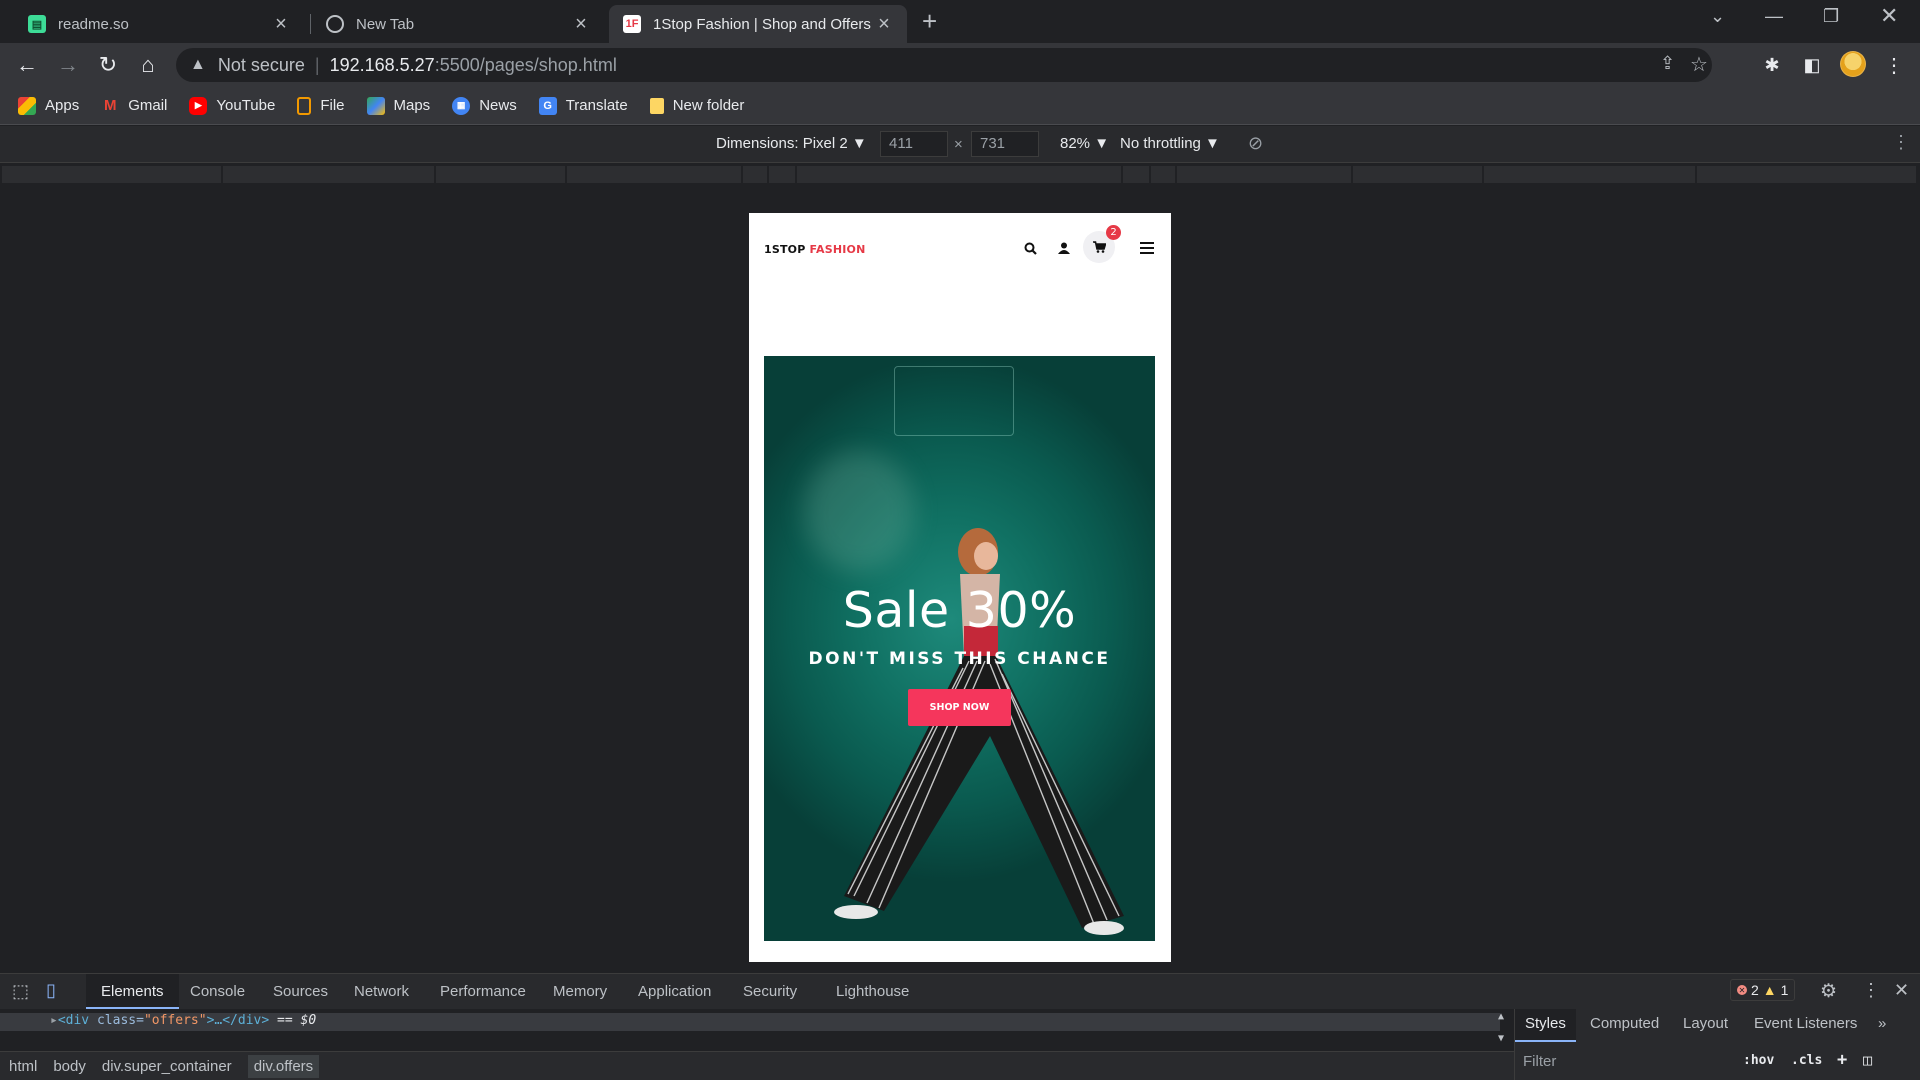  Describe the element at coordinates (1718, 1062) in the screenshot. I see `styles-filter-input: Filter` at that location.